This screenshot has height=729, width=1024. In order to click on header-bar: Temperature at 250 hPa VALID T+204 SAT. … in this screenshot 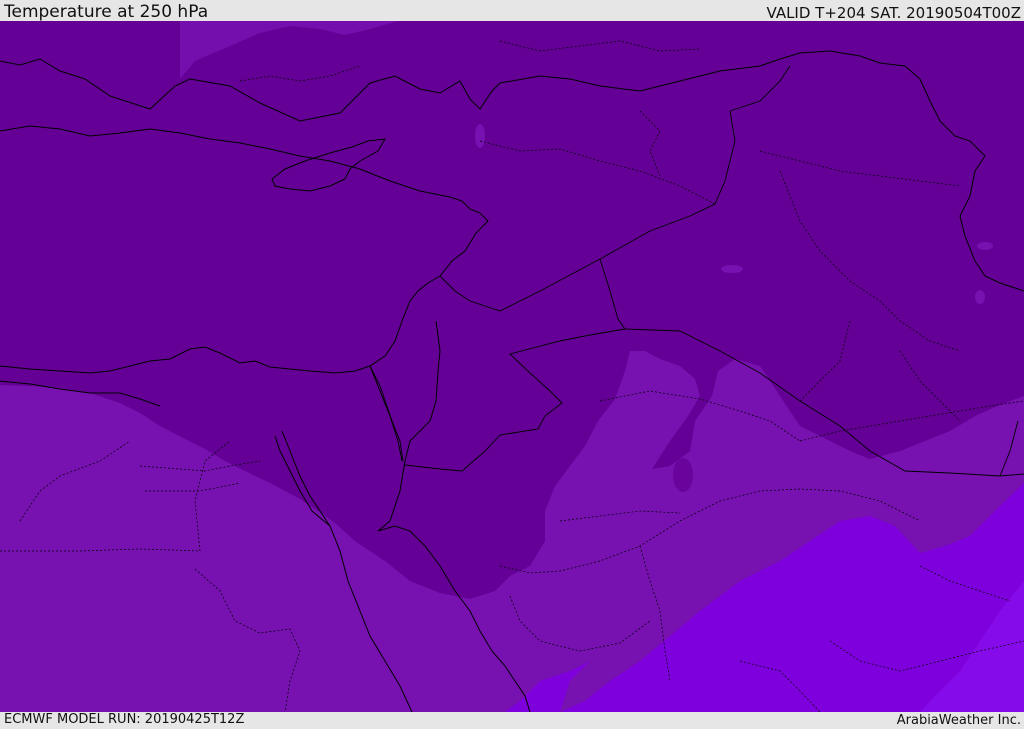, I will do `click(512, 11)`.